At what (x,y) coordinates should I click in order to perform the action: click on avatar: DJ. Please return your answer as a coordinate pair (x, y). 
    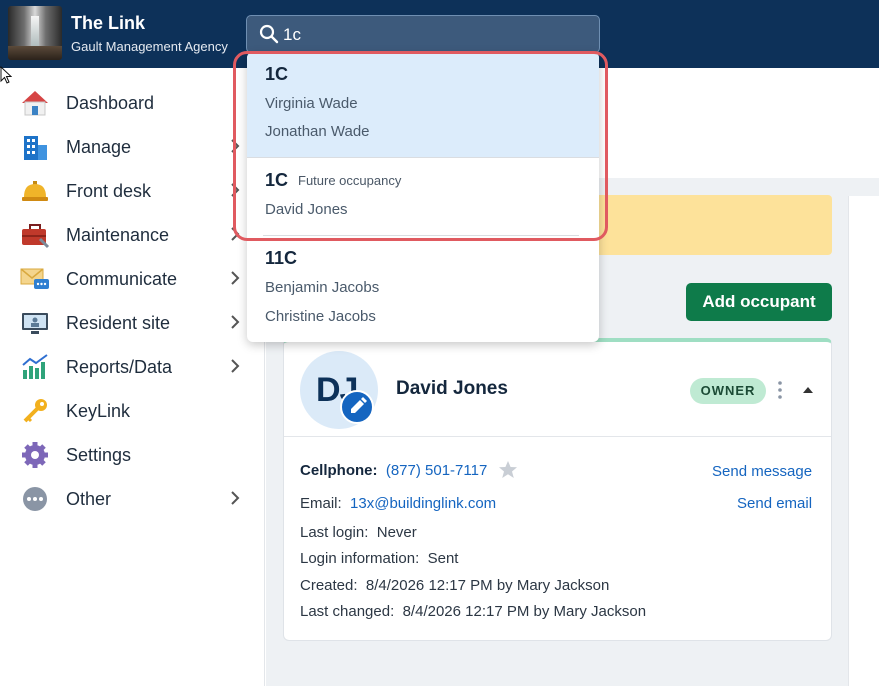
    Looking at the image, I should click on (339, 390).